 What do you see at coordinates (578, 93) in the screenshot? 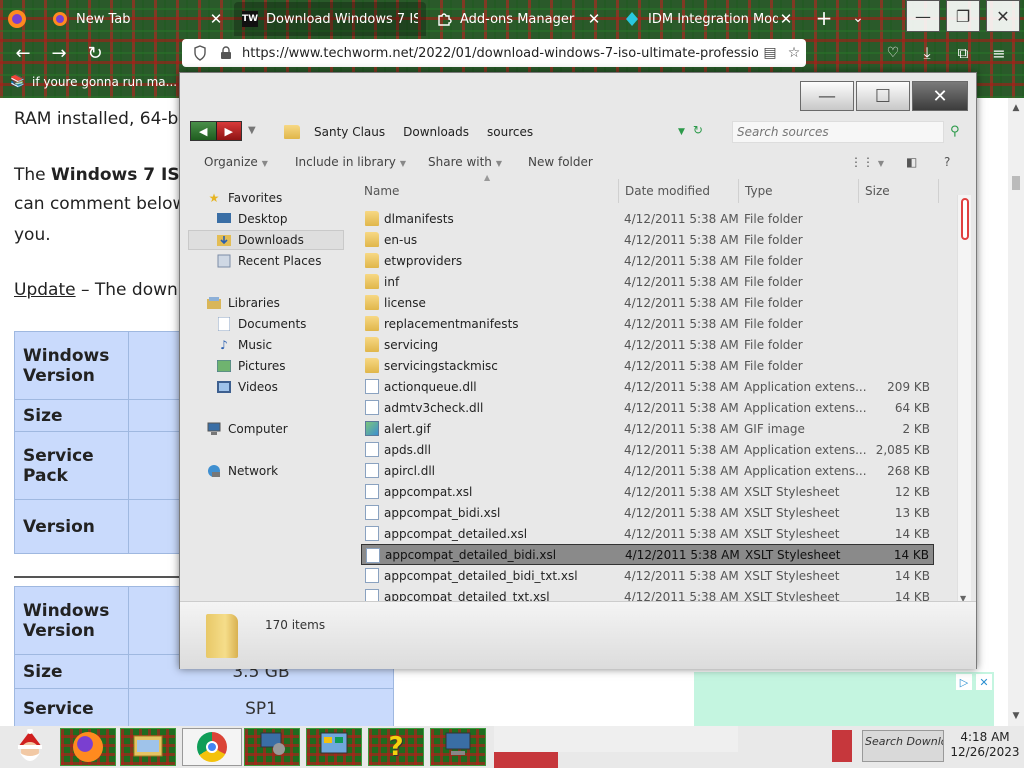
I see `explorer-titlebar: — ☐ ✕` at bounding box center [578, 93].